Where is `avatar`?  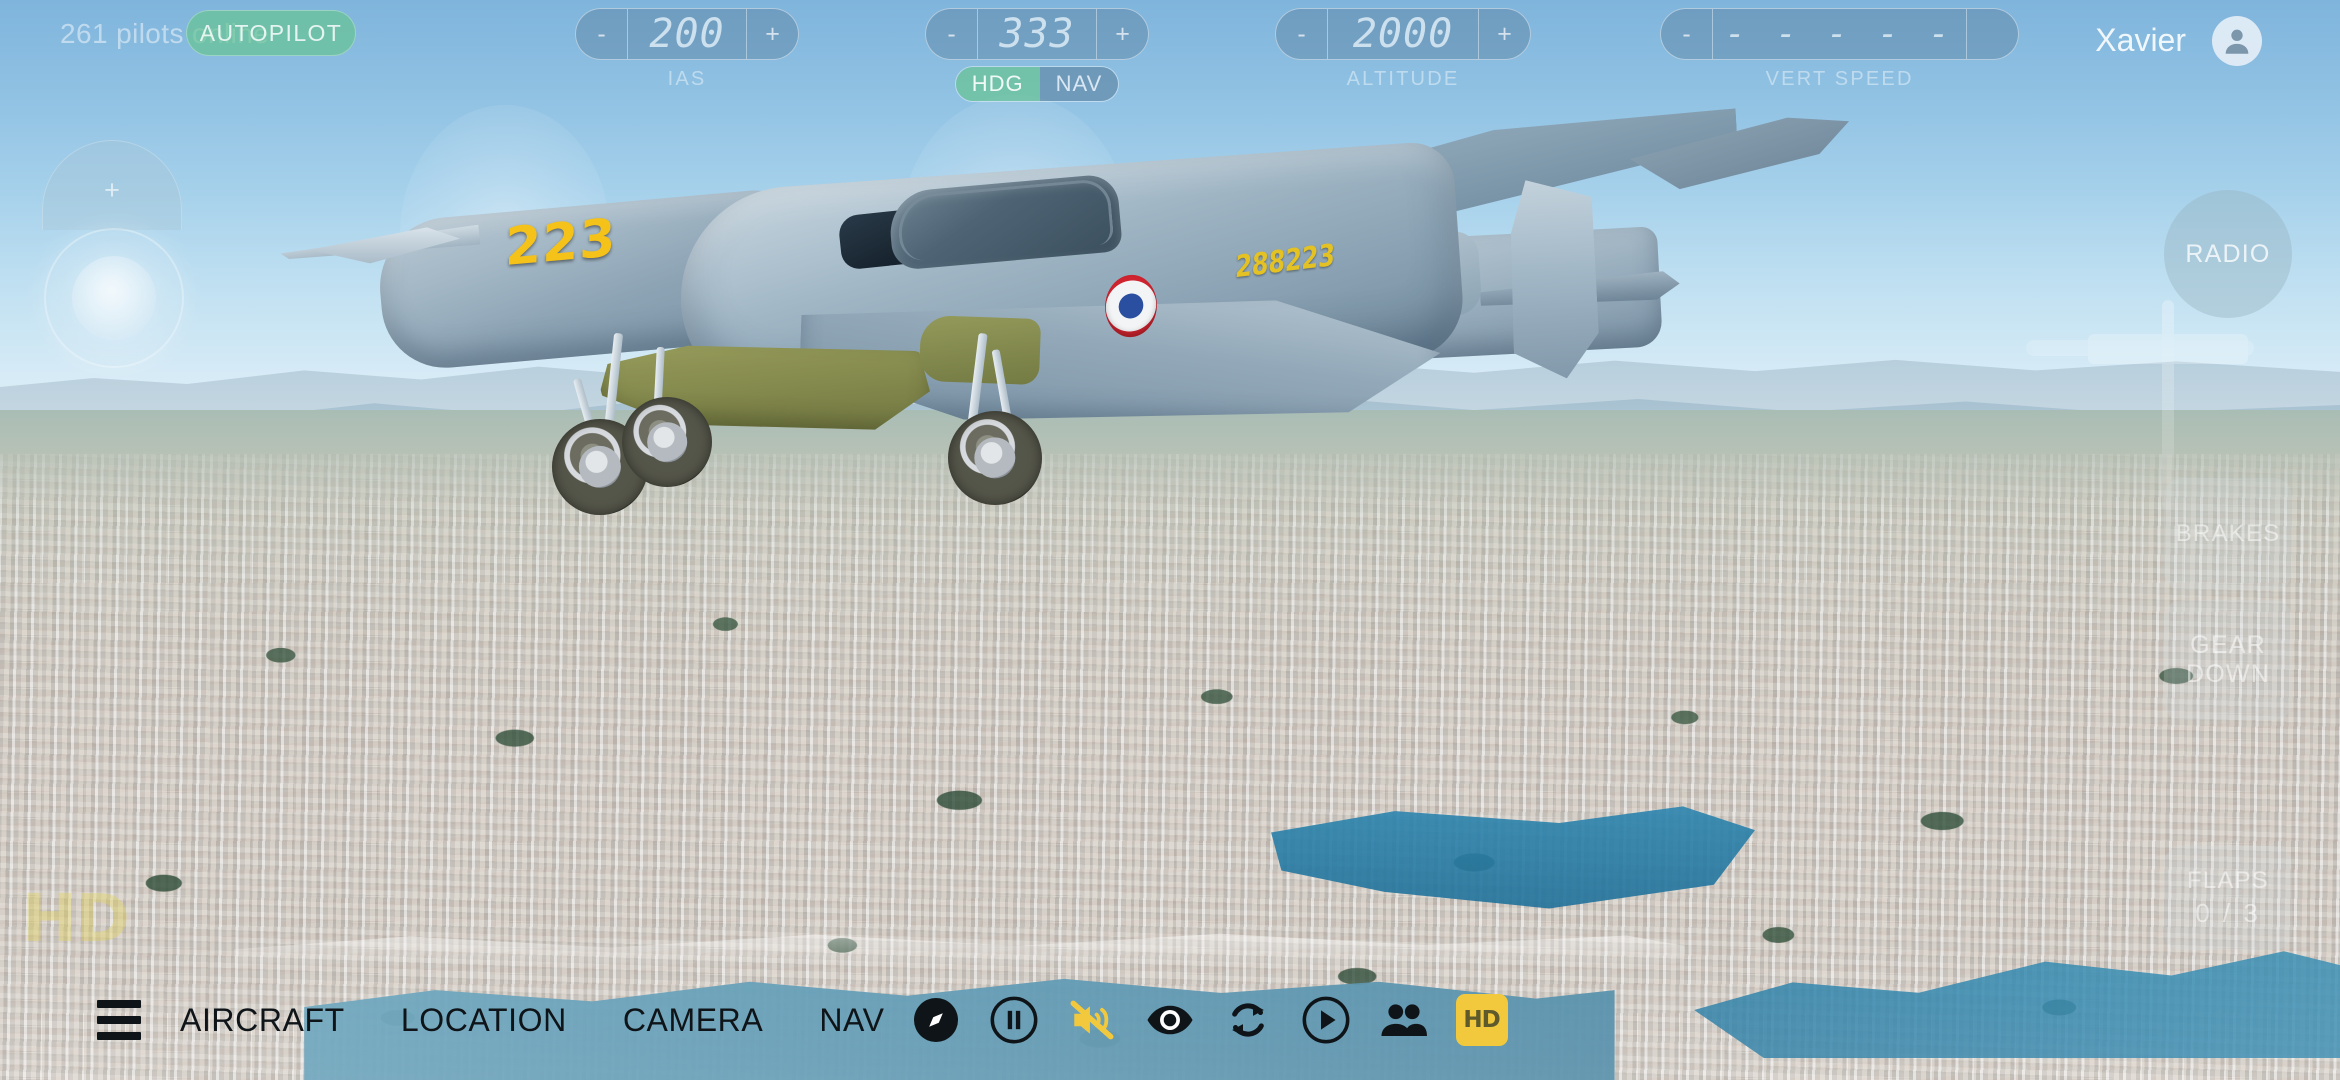
avatar is located at coordinates (2237, 41).